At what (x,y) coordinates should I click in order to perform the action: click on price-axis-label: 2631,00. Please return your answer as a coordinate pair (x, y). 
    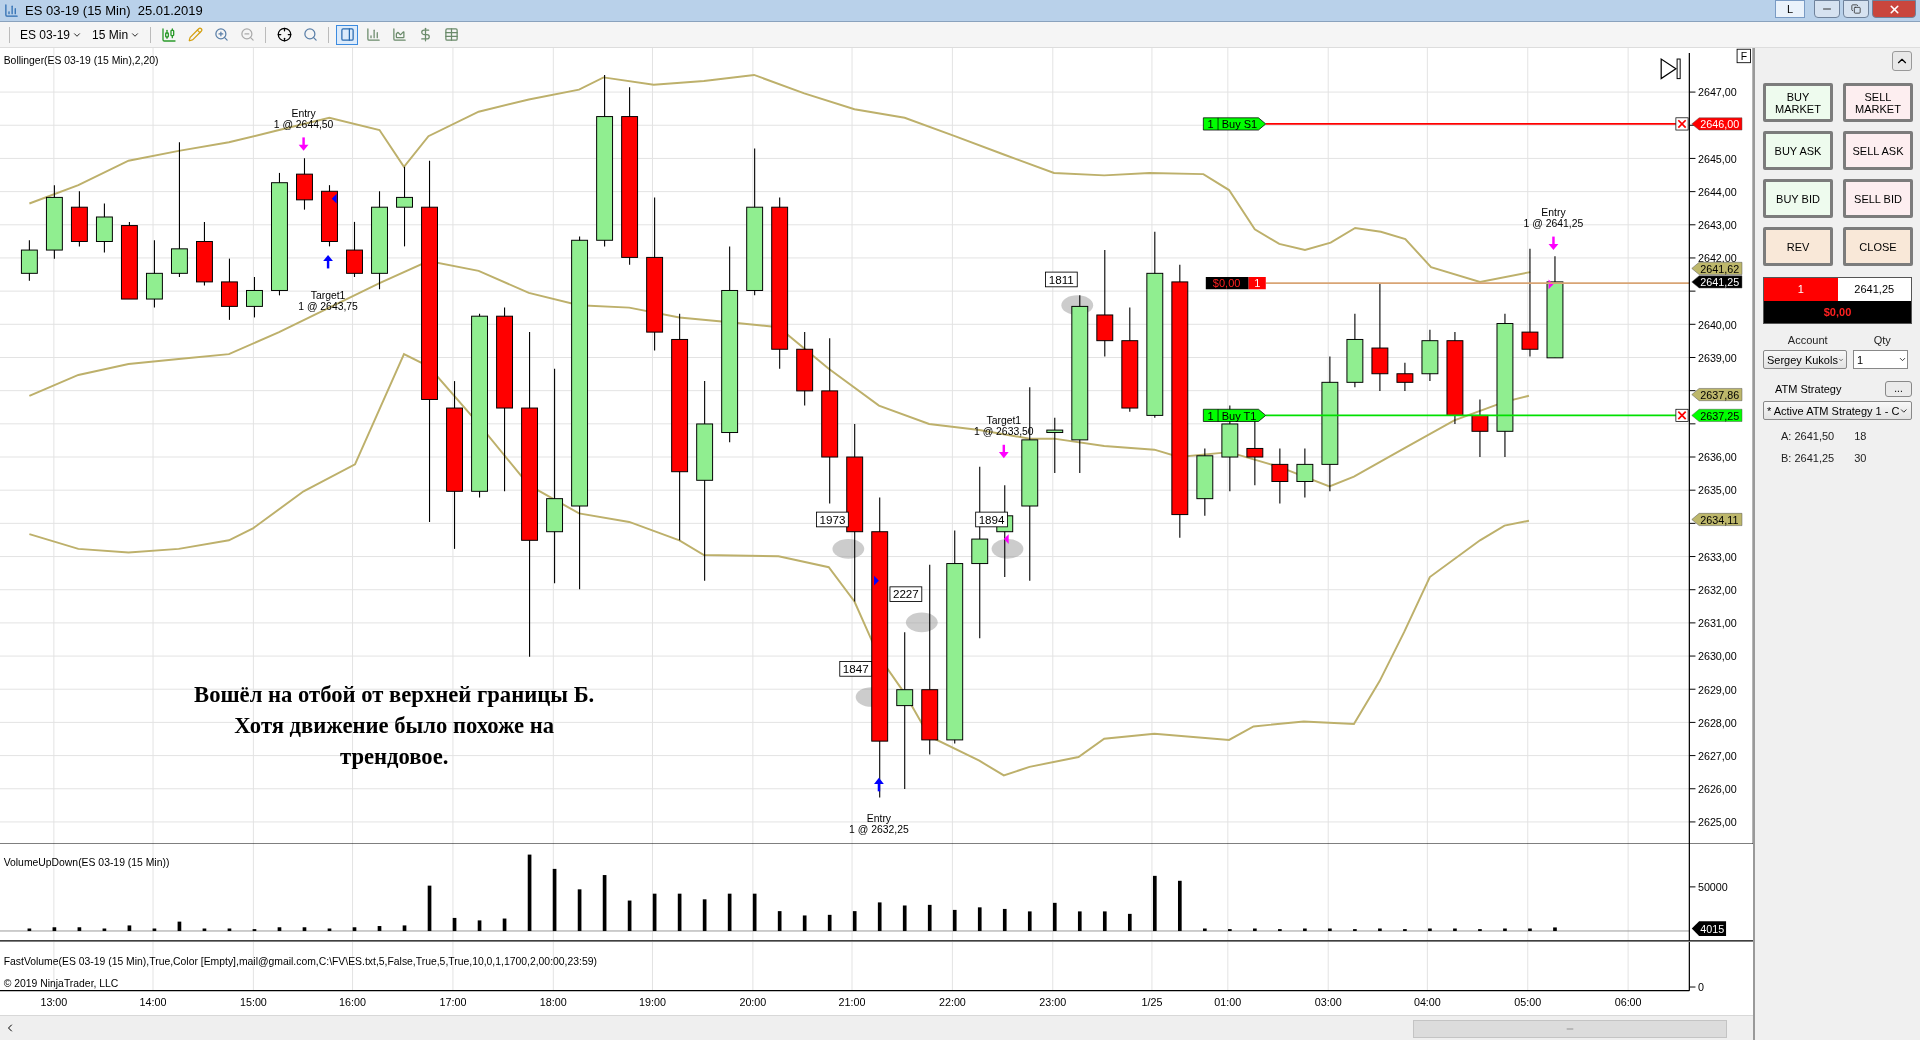
    Looking at the image, I should click on (1717, 623).